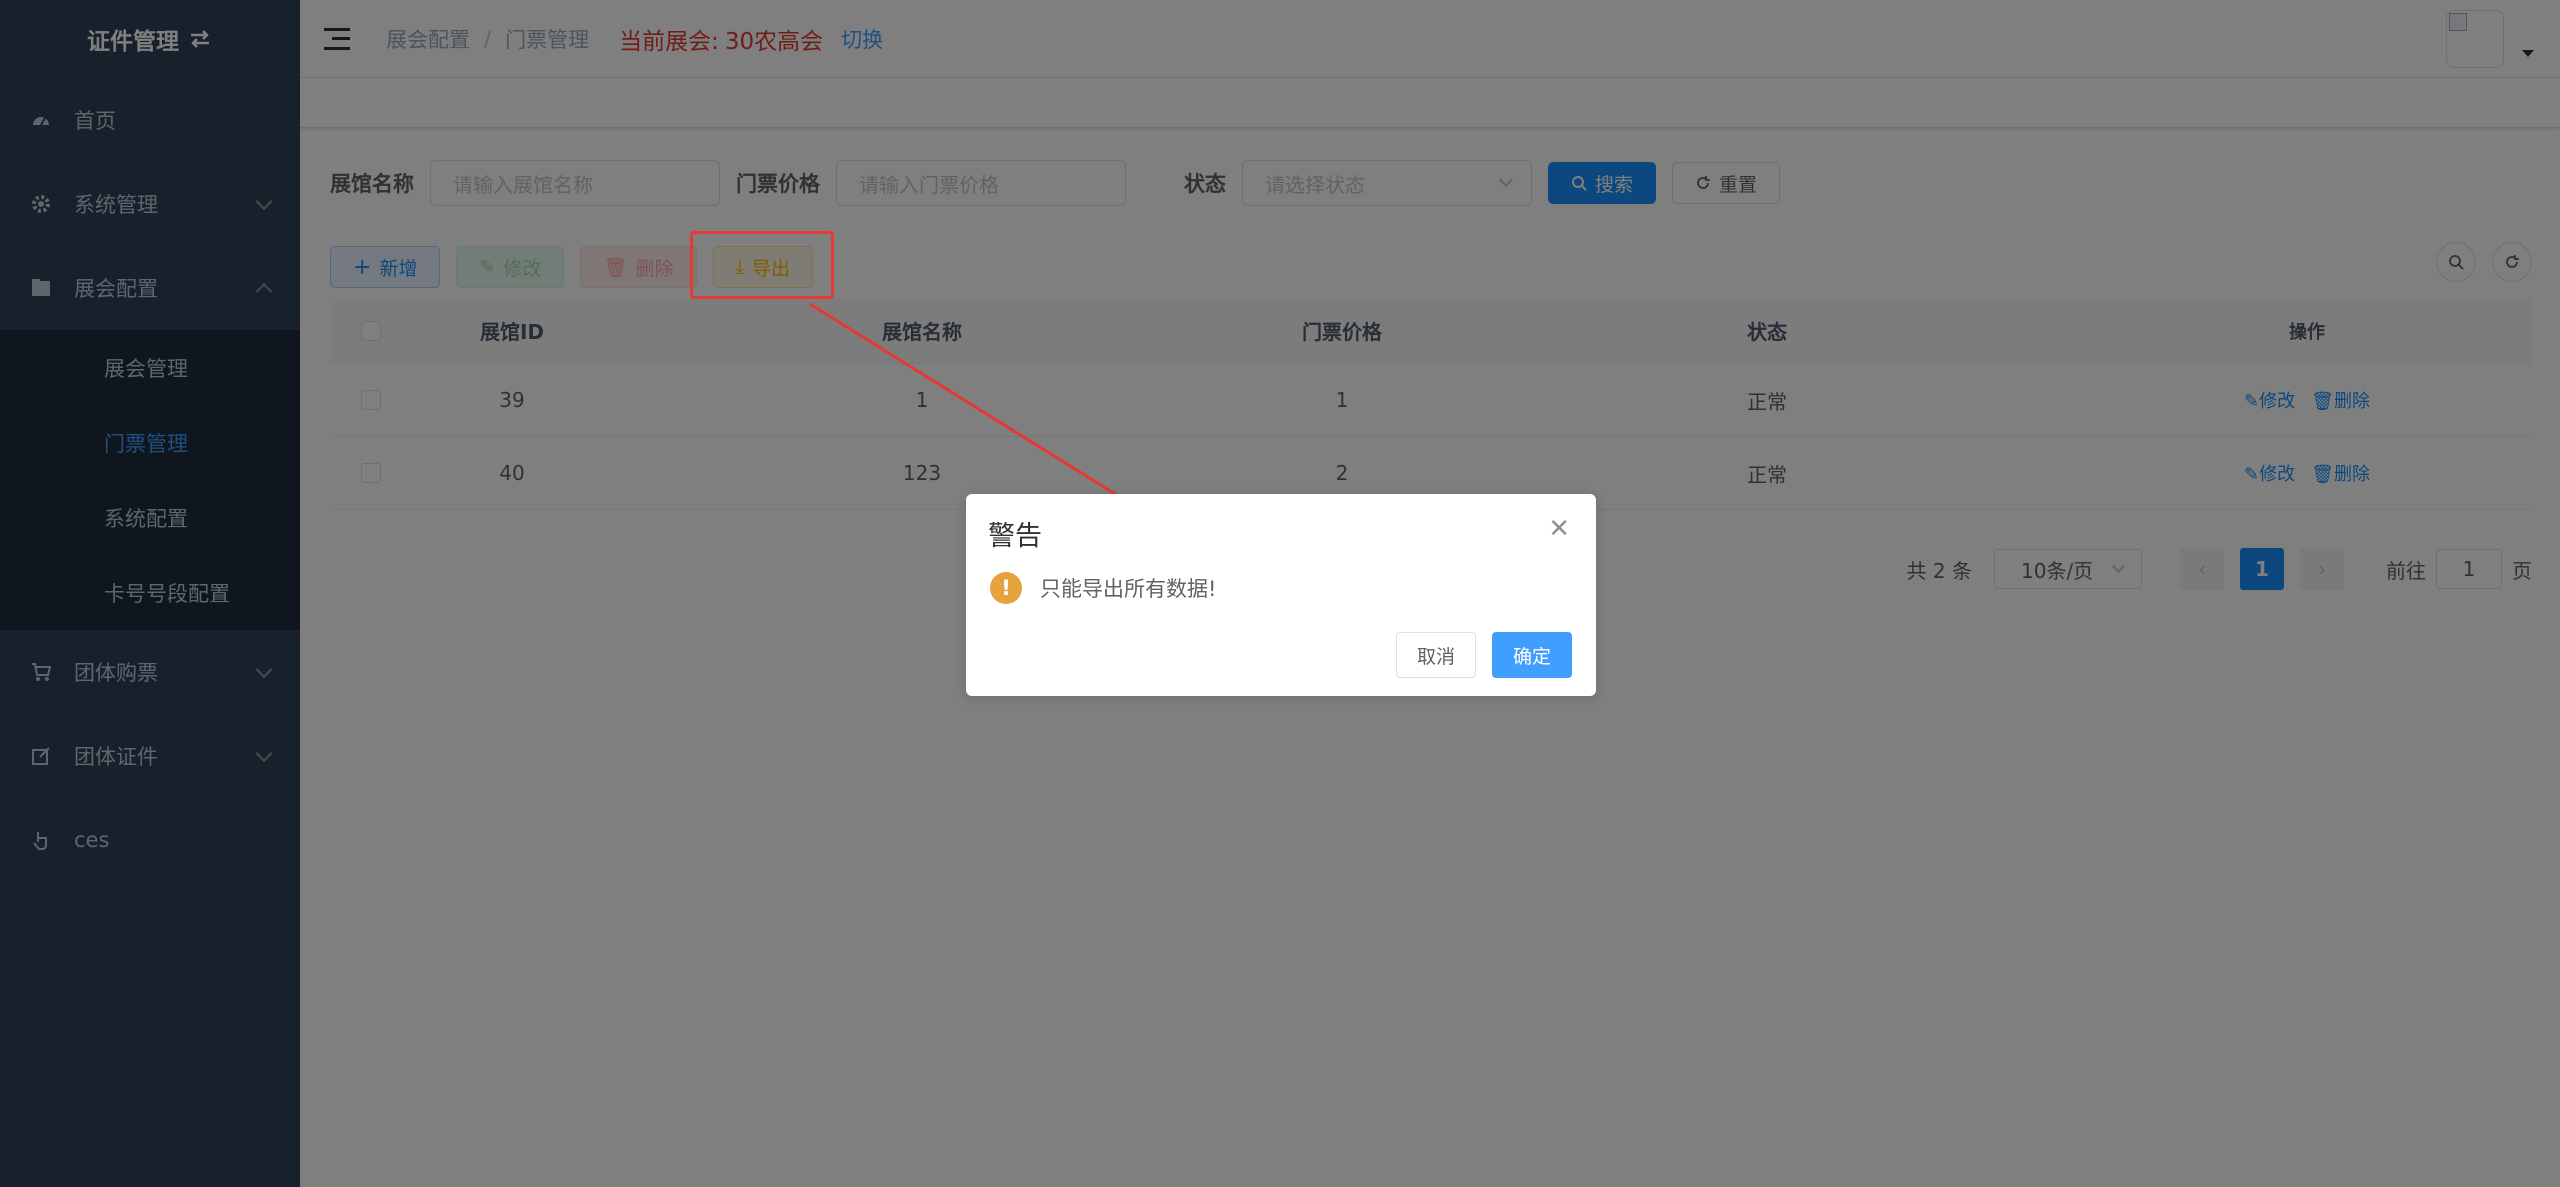  Describe the element at coordinates (1531, 655) in the screenshot. I see `confirm-button: 确定` at that location.